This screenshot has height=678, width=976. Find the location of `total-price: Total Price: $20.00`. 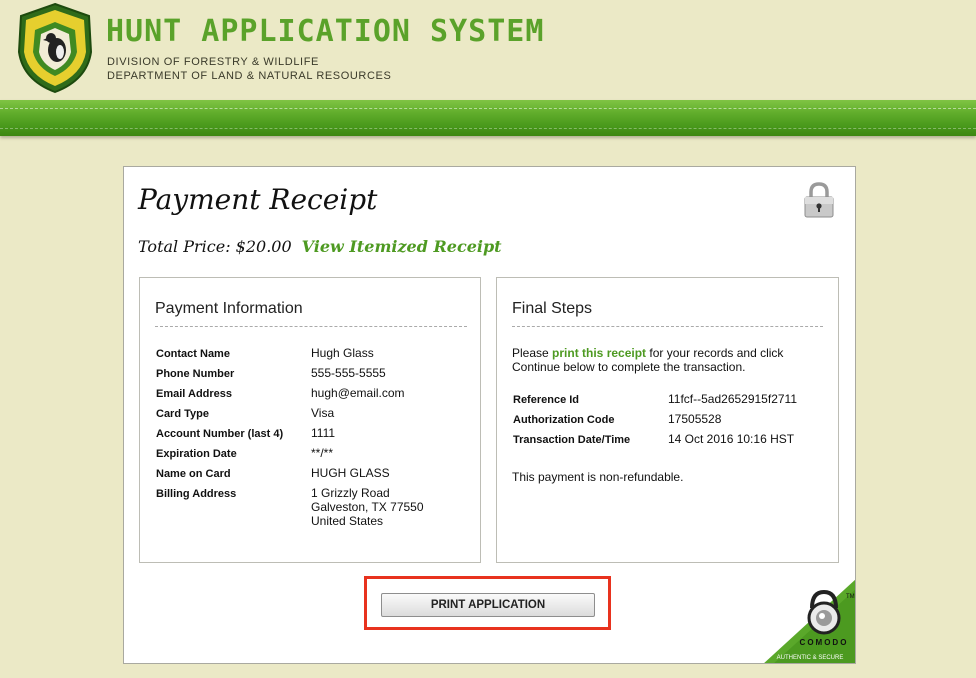

total-price: Total Price: $20.00 is located at coordinates (215, 246).